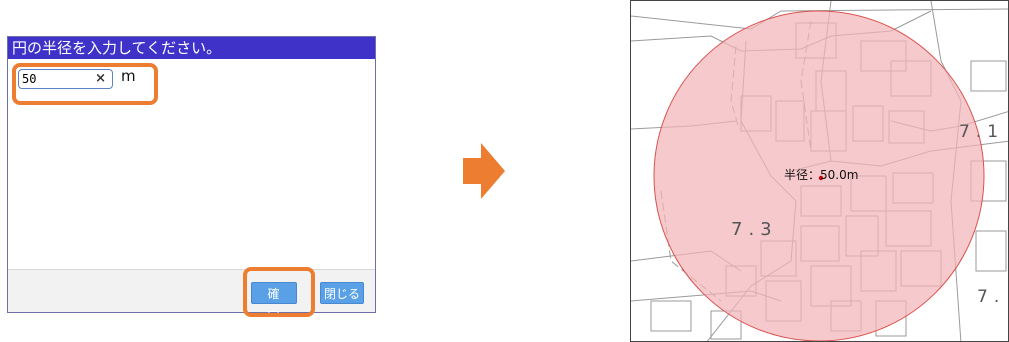 Image resolution: width=1009 pixels, height=342 pixels. Describe the element at coordinates (982, 132) in the screenshot. I see `block-label-7-1: 7.1` at that location.